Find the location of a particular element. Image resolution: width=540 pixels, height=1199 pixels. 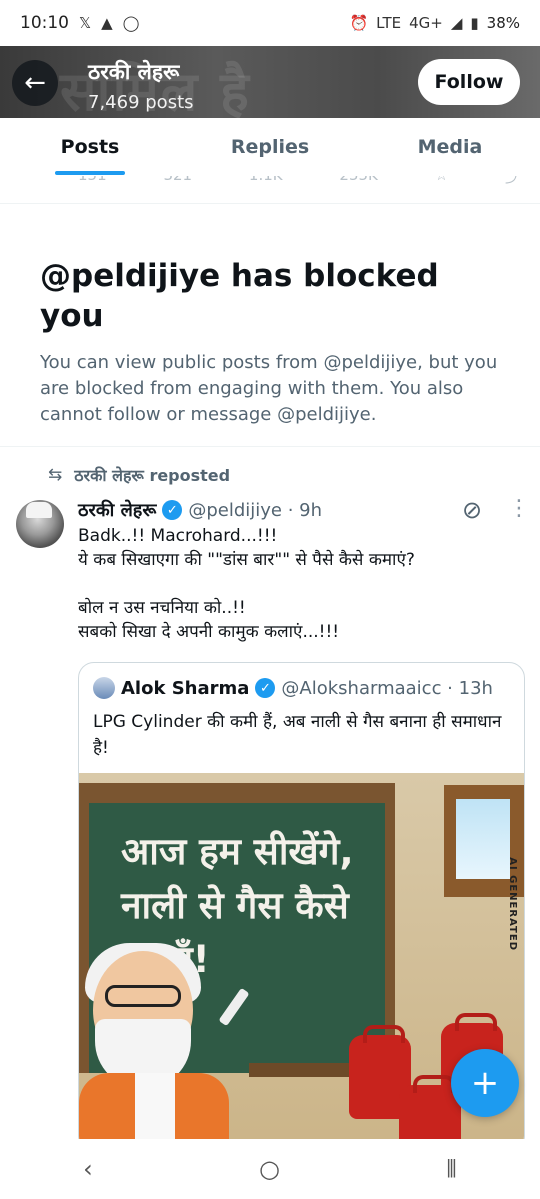

profile-name: ठरकी लेहरू is located at coordinates (134, 72).